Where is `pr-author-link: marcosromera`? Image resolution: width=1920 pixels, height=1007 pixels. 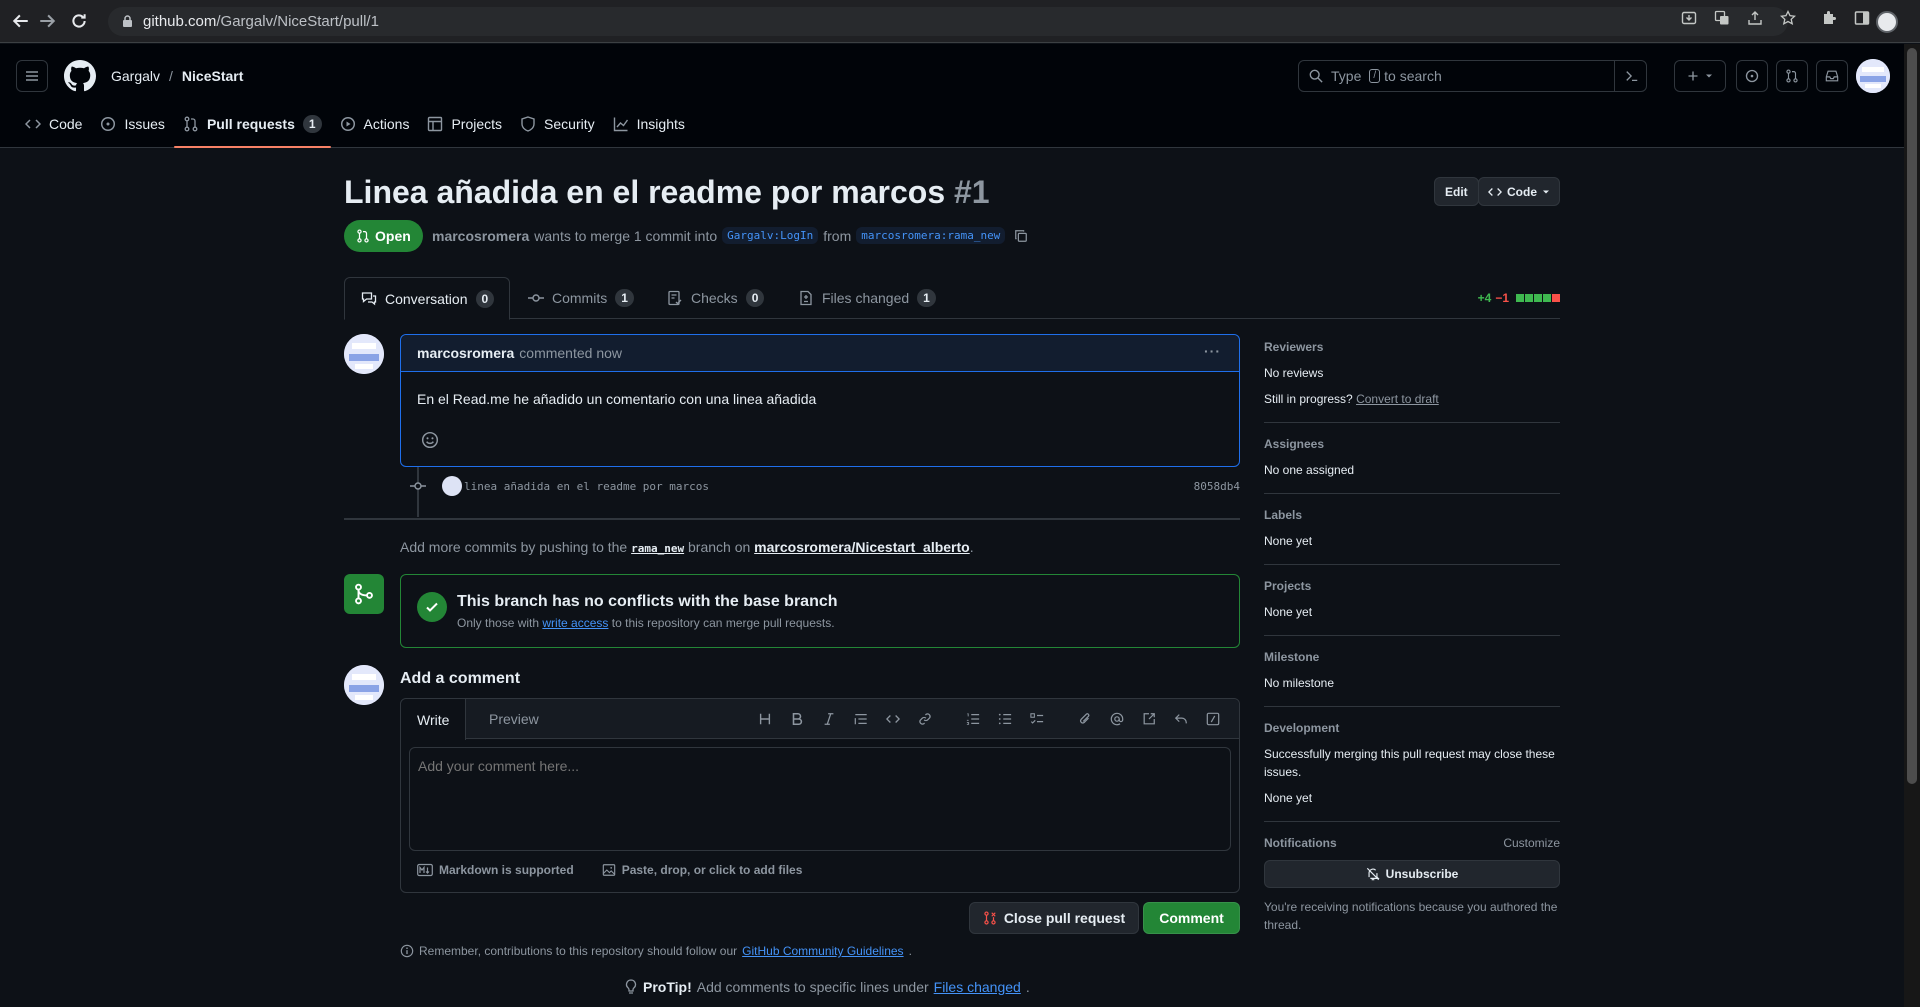 pr-author-link: marcosromera is located at coordinates (480, 236).